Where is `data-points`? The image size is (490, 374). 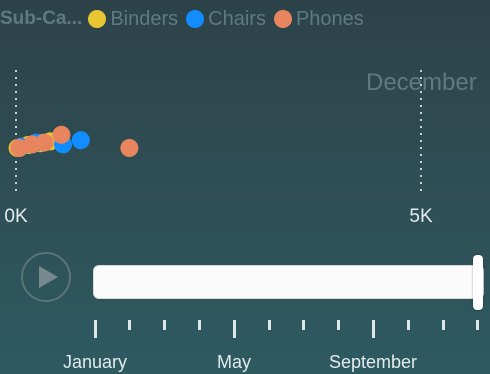 data-points is located at coordinates (73, 141).